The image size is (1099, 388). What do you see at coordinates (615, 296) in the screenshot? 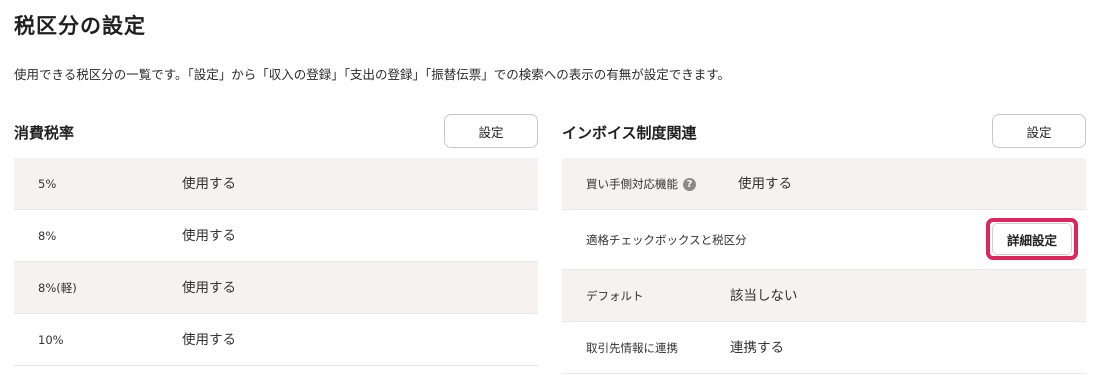
I see `default-label: デフォルト` at bounding box center [615, 296].